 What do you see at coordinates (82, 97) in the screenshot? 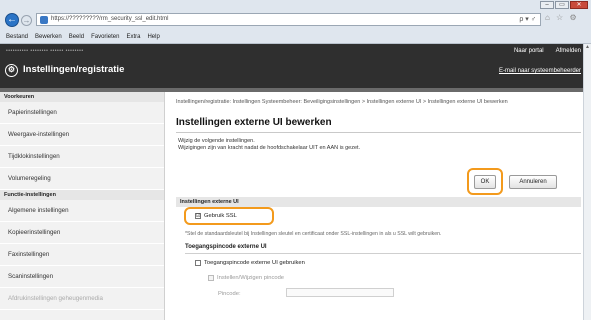
I see `sidebar-section-voorkeuren: Voorkeuren` at bounding box center [82, 97].